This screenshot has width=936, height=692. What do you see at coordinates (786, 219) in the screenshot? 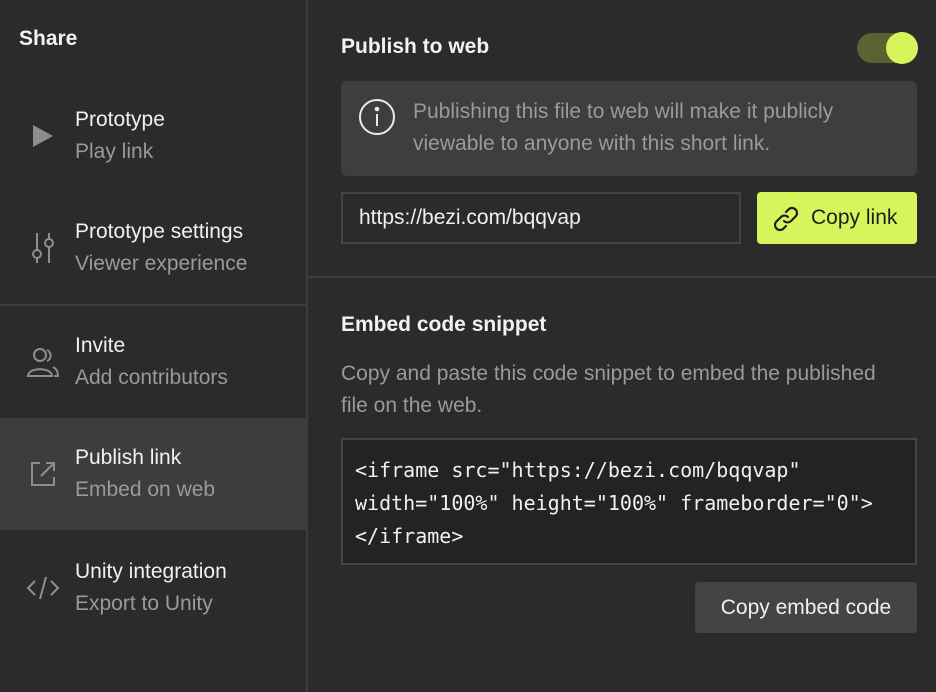
I see `link-icon` at bounding box center [786, 219].